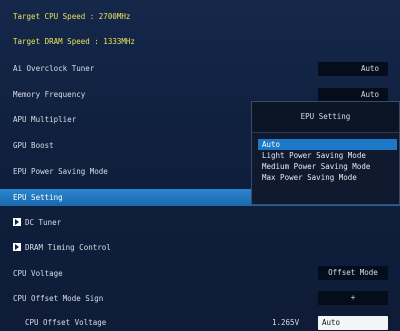  I want to click on popup-option-light-power-saving: Light Power Saving Mode, so click(327, 155).